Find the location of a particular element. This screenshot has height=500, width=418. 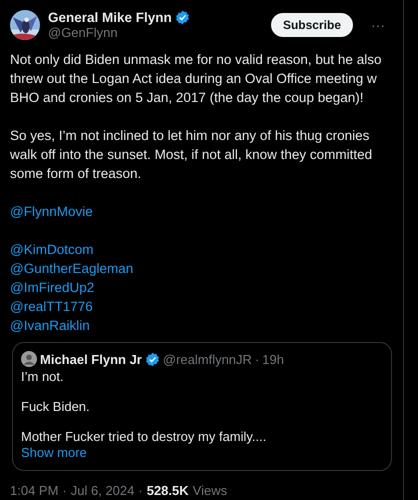

tweet-date: Jul 6, 2024 is located at coordinates (102, 490).